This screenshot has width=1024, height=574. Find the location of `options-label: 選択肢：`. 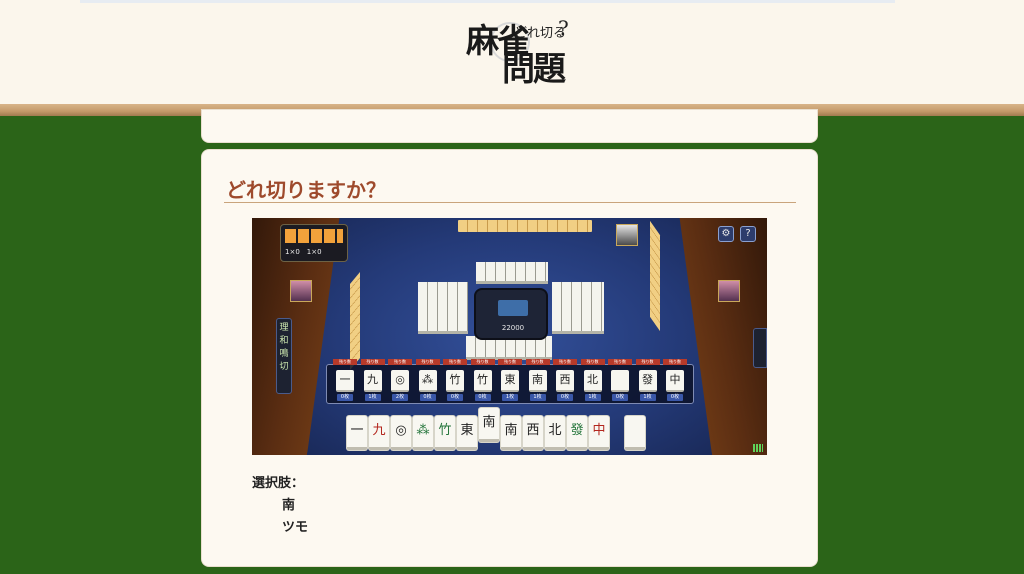

options-label: 選択肢： is located at coordinates (278, 483).